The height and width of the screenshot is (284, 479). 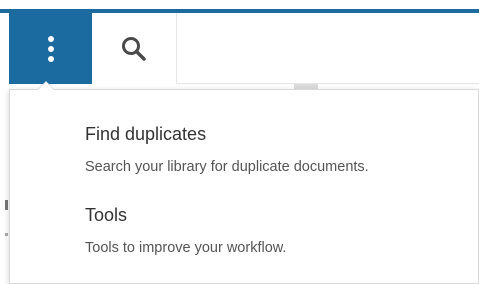 What do you see at coordinates (46, 86) in the screenshot?
I see `dropdown-caret` at bounding box center [46, 86].